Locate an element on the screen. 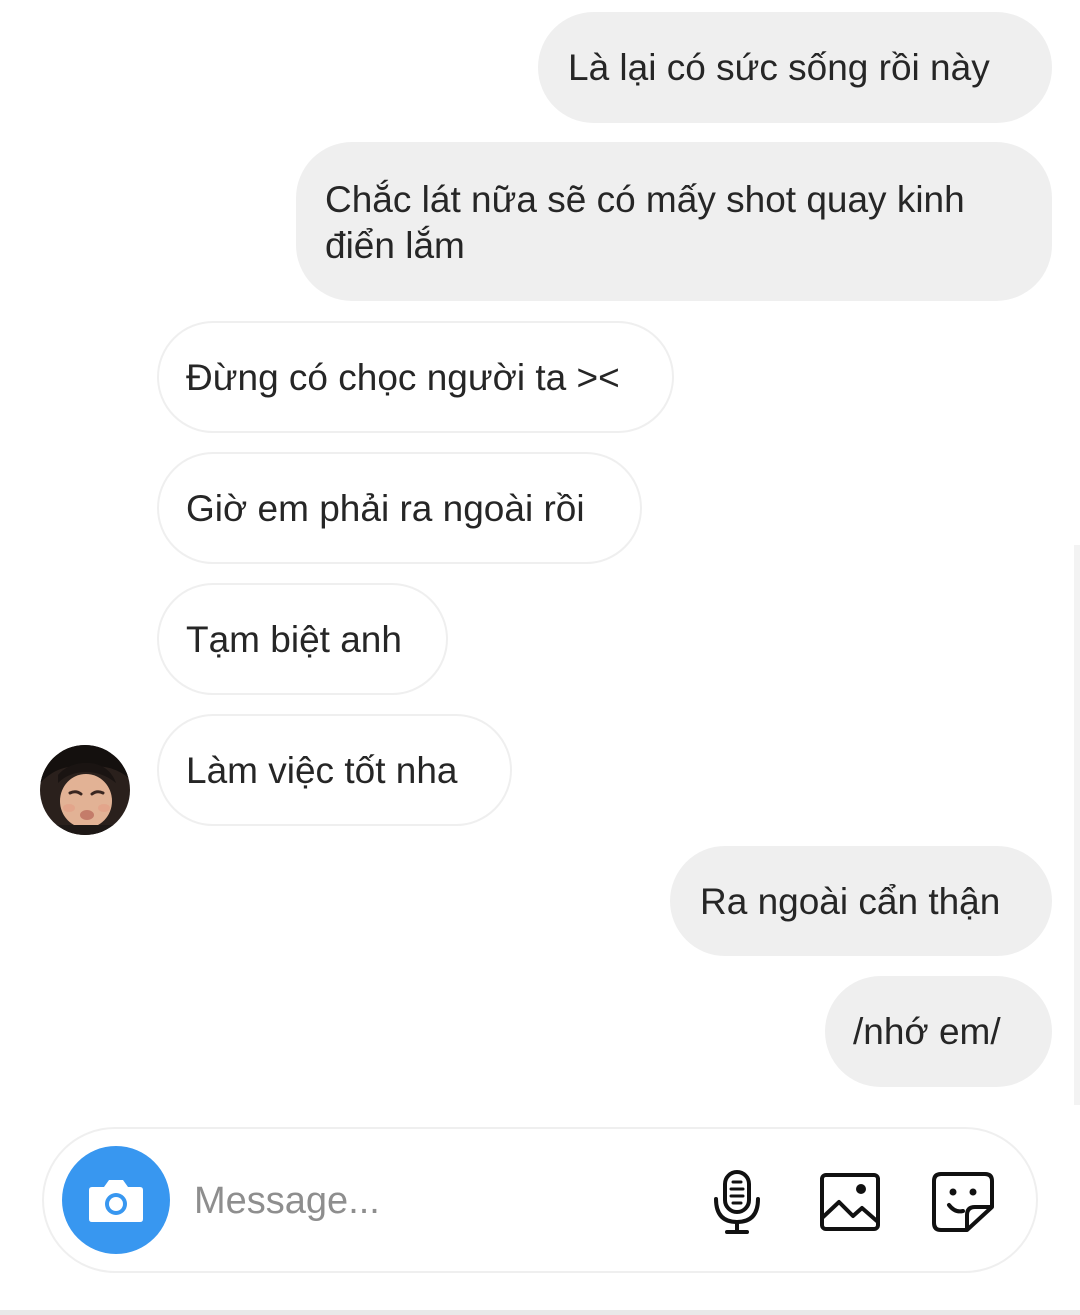 This screenshot has width=1080, height=1315. sticker-icon is located at coordinates (963, 1202).